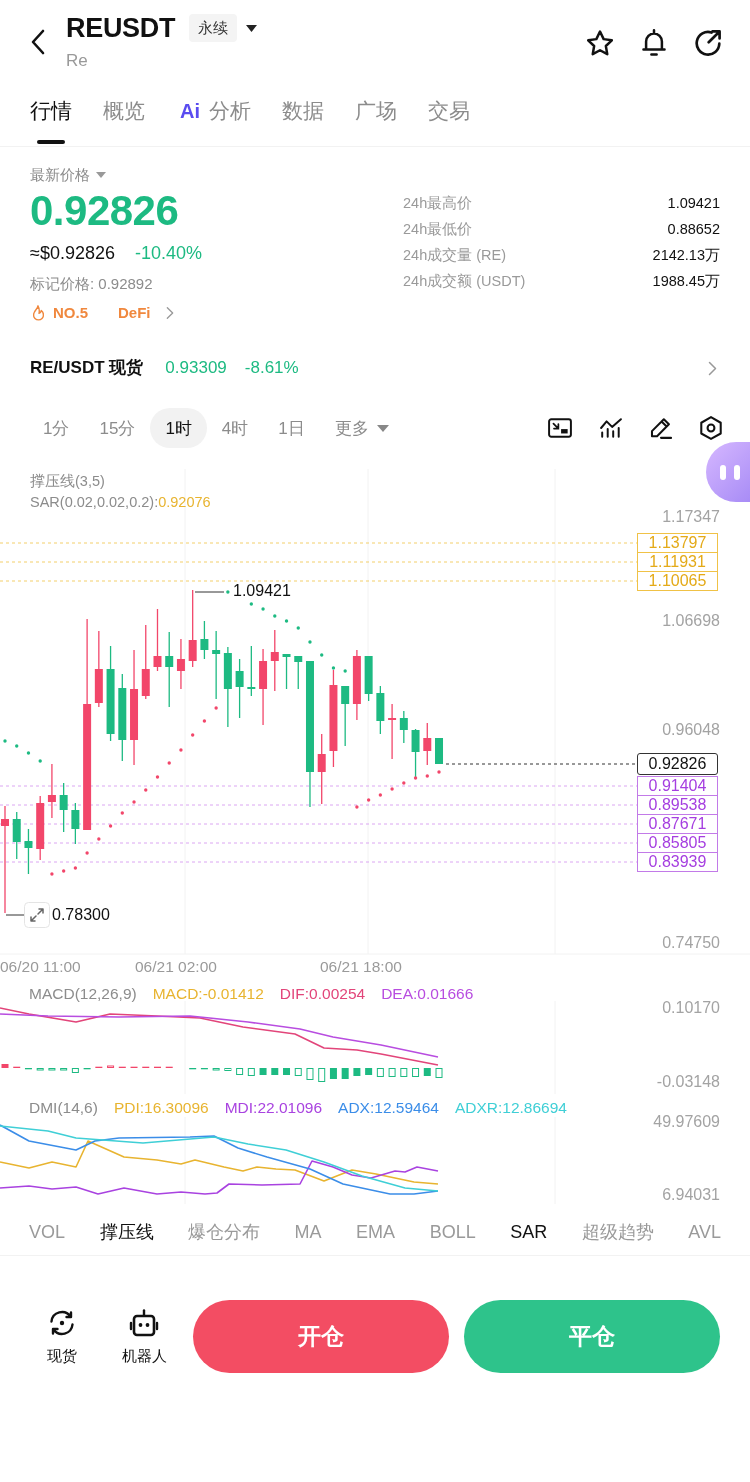 This screenshot has height=1482, width=750. What do you see at coordinates (47, 1232) in the screenshot?
I see `indicator-tab: VOL` at bounding box center [47, 1232].